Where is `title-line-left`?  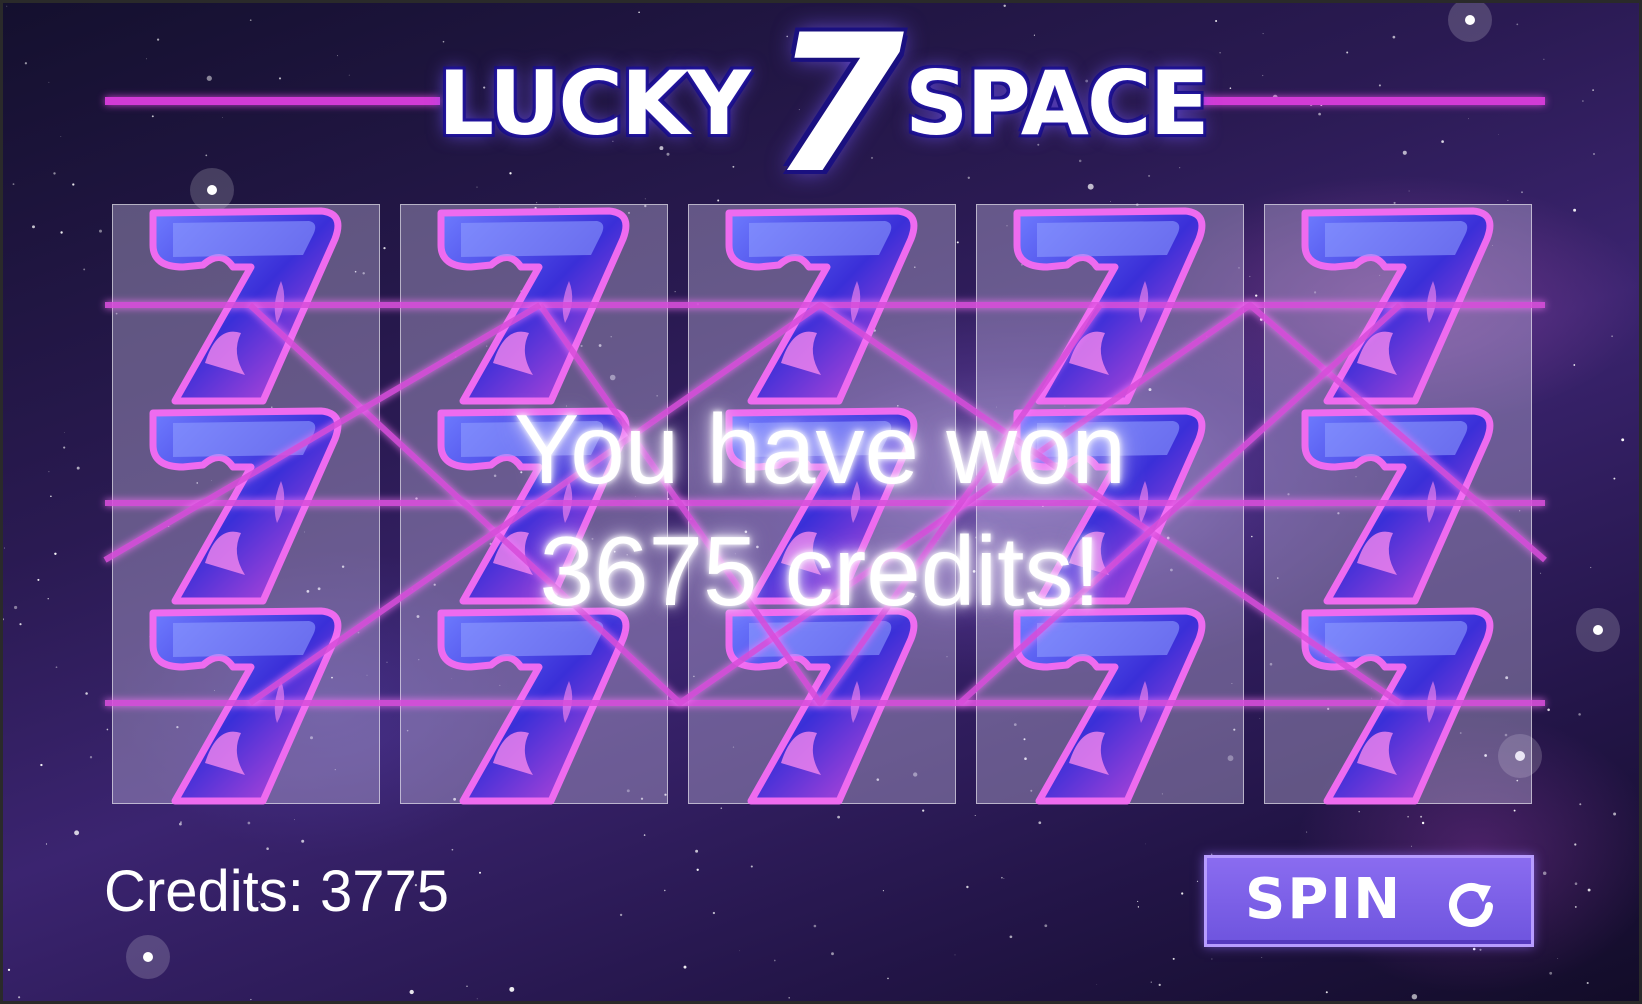
title-line-left is located at coordinates (272, 101).